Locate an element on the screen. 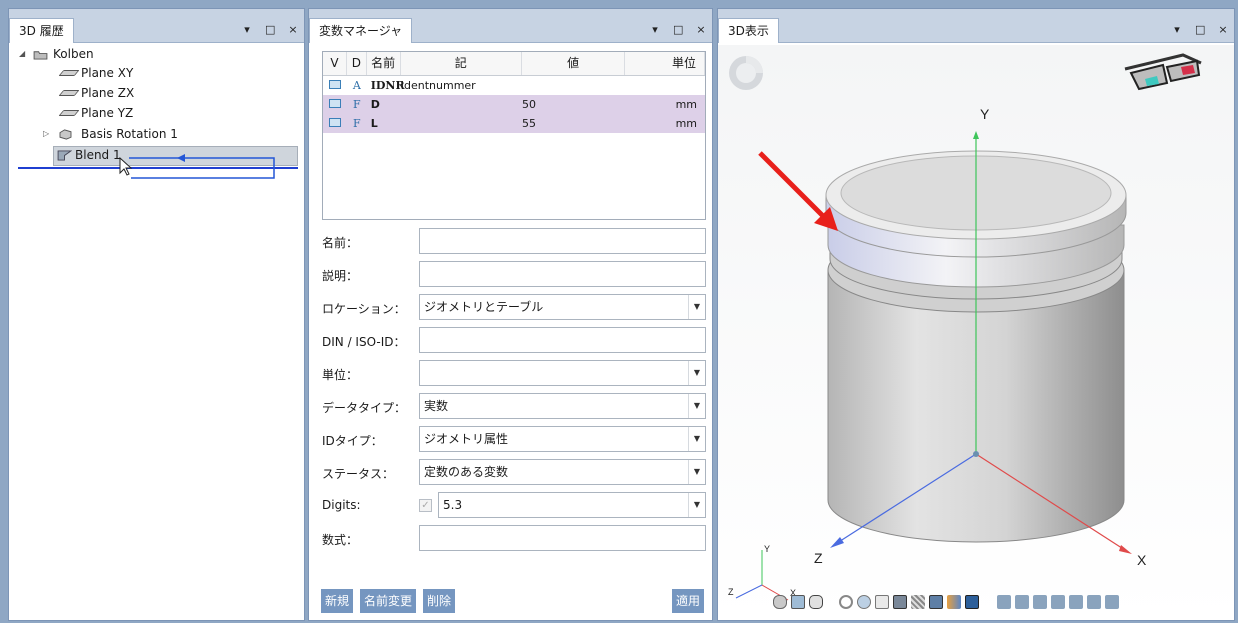 Image resolution: width=1238 pixels, height=623 pixels. table-row: A IDNR Identnummer is located at coordinates (514, 85).